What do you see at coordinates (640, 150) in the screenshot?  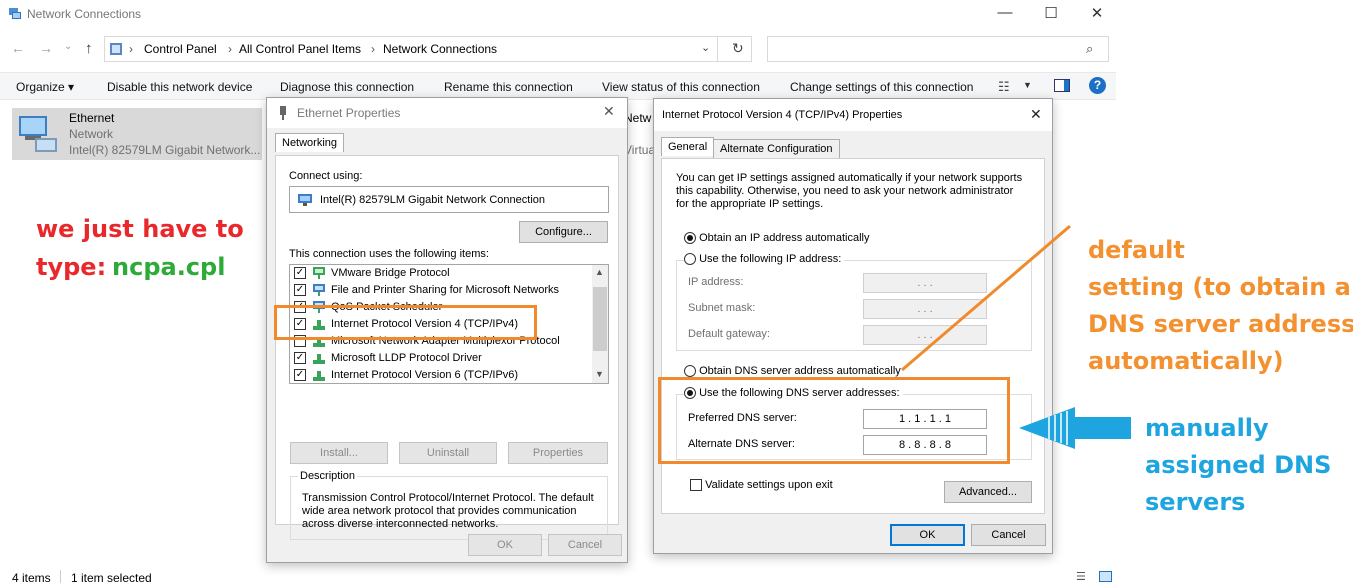 I see `partial-adapter-device: Virtua` at bounding box center [640, 150].